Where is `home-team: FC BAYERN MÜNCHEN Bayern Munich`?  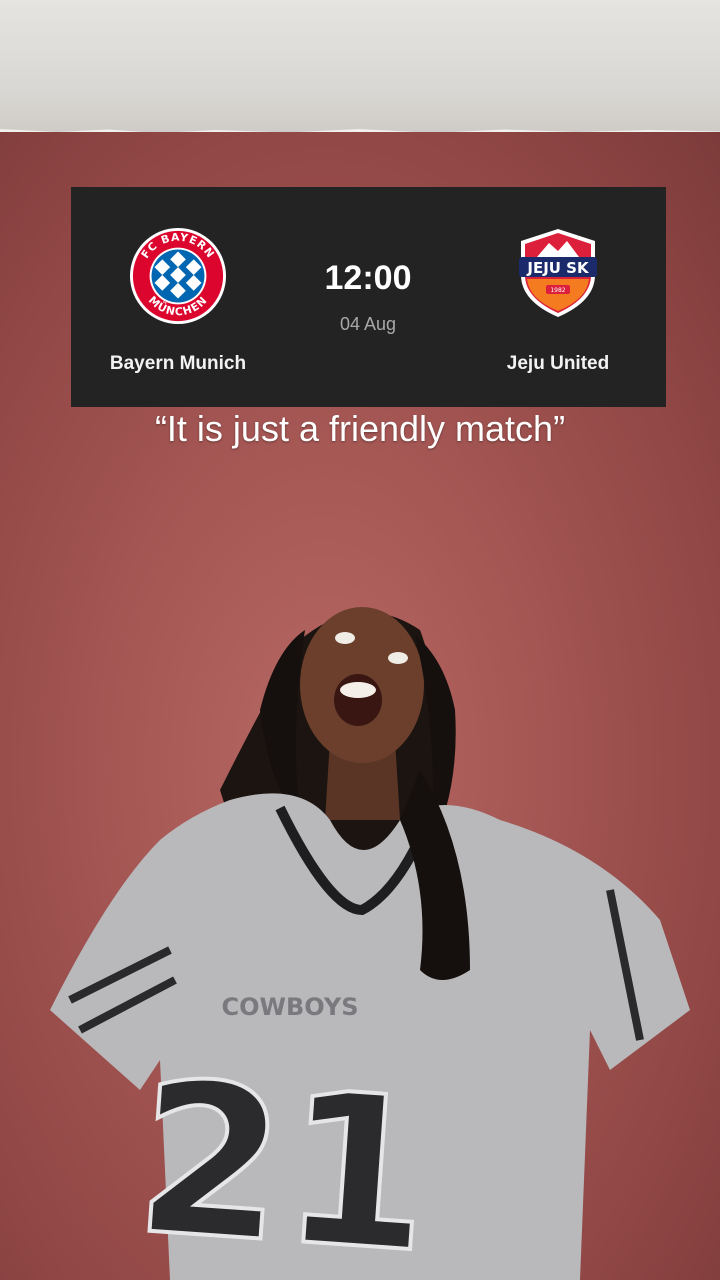 home-team: FC BAYERN MÜNCHEN Bayern Munich is located at coordinates (178, 300).